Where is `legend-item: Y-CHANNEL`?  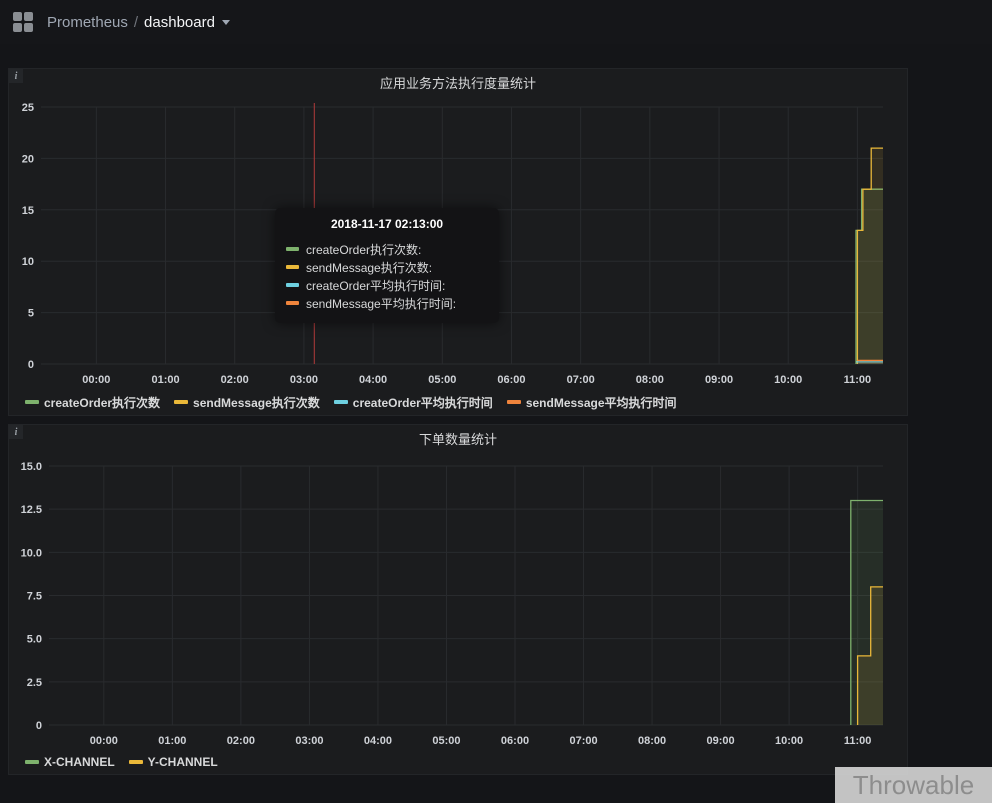 legend-item: Y-CHANNEL is located at coordinates (173, 762).